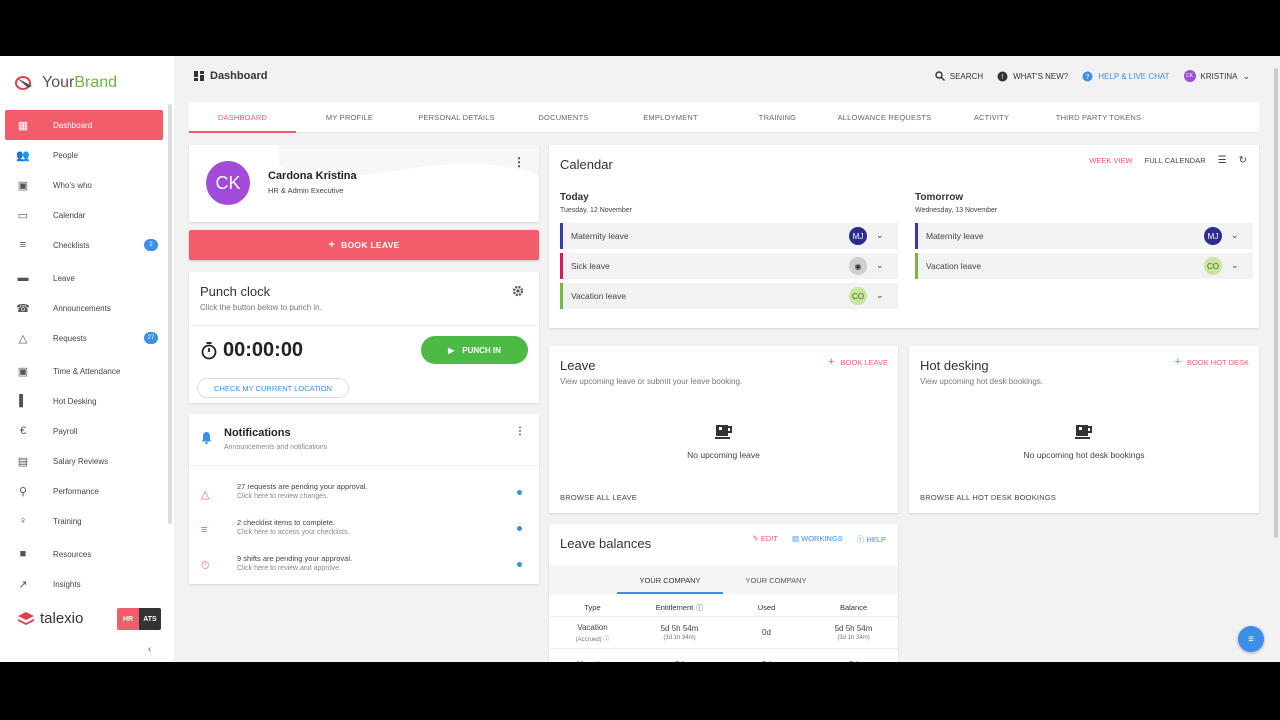  Describe the element at coordinates (84, 584) in the screenshot. I see `sidebar-item-insights: ↗ Insights` at that location.